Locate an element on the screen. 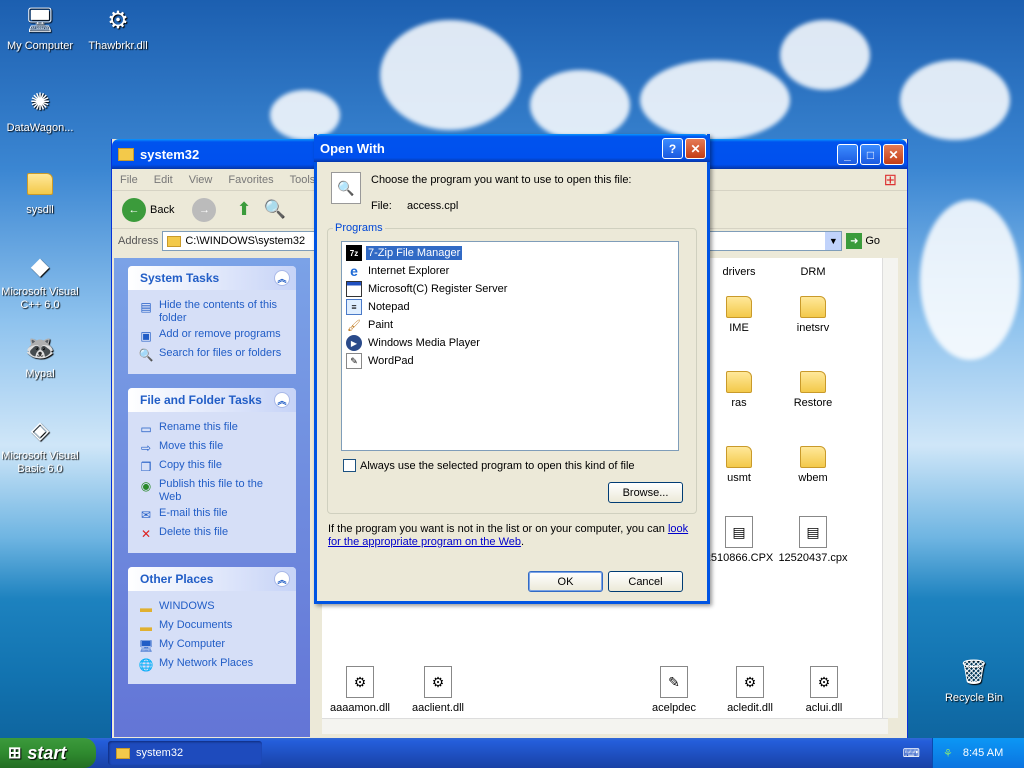 The height and width of the screenshot is (768, 1024). program-register-server: Microsoft(C) Register Server is located at coordinates (510, 289).